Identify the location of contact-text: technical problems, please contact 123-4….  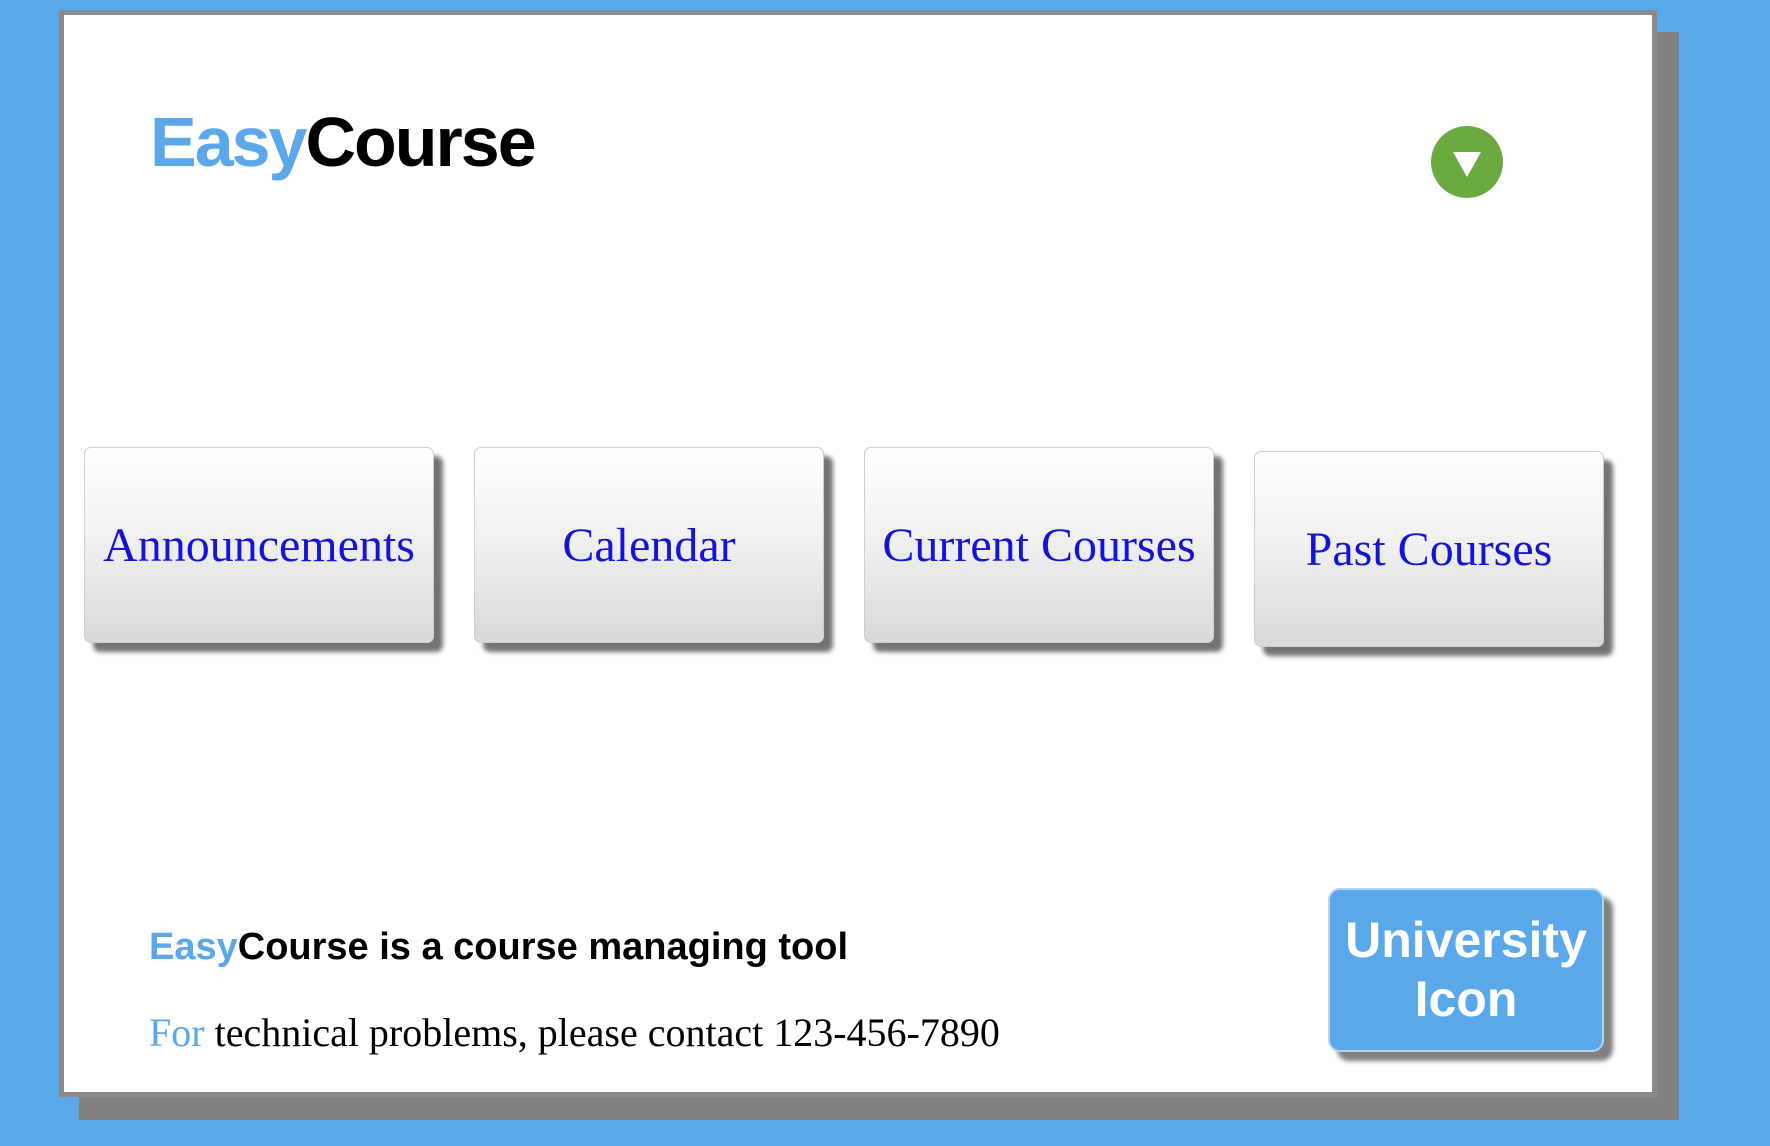
(602, 1032).